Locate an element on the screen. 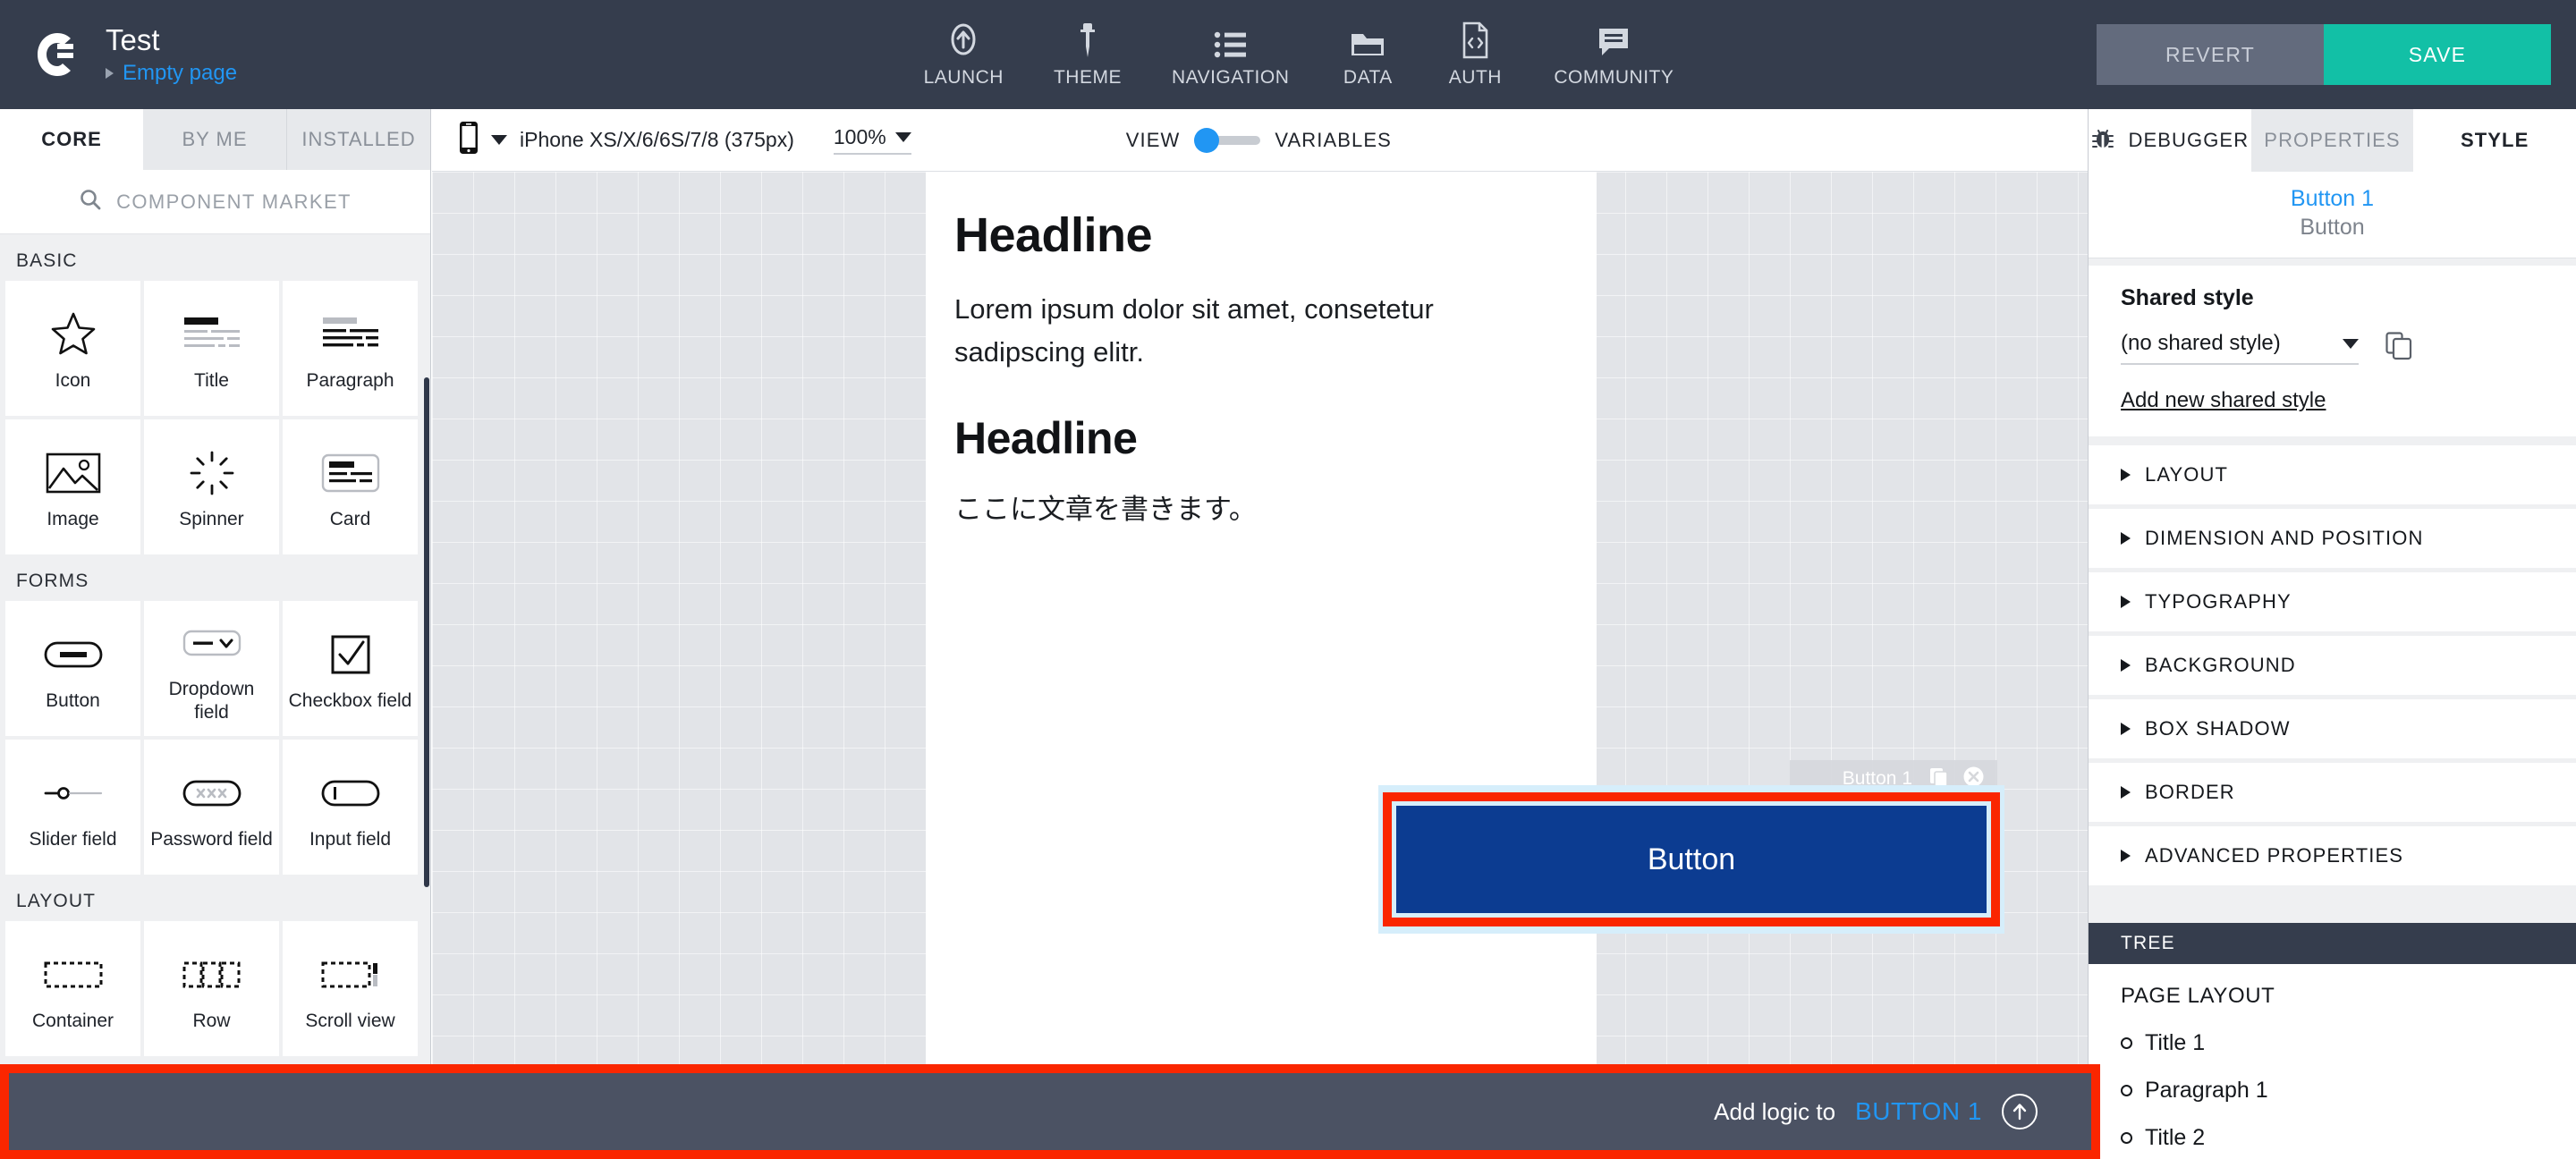  add-logic-bar: Add logic to BUTTON 1 is located at coordinates (1050, 1111).